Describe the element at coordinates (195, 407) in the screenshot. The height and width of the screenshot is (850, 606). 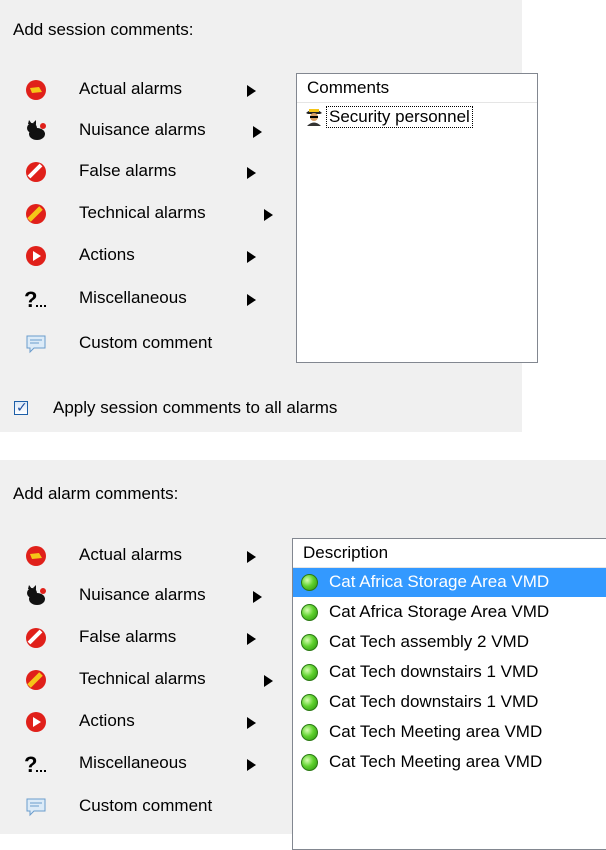
I see `apply-session-comments-label: Apply session comments to all alarms` at that location.